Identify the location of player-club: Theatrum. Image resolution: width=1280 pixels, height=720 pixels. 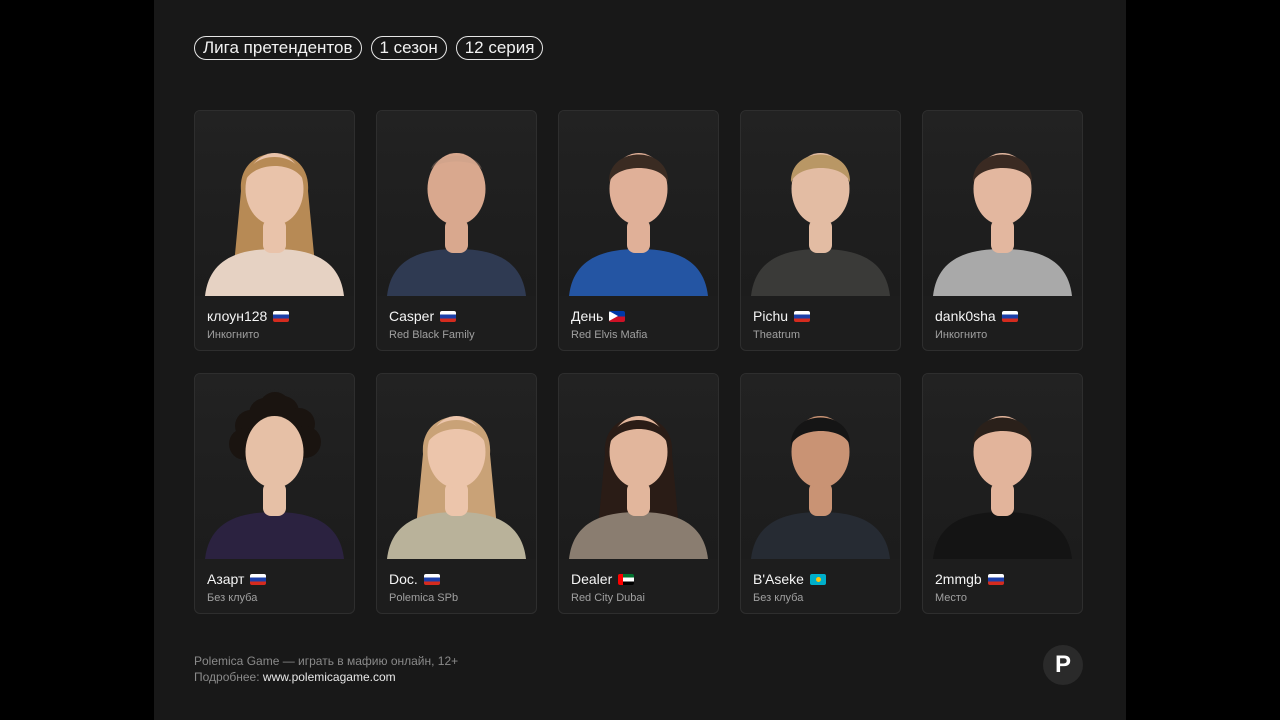
(777, 335).